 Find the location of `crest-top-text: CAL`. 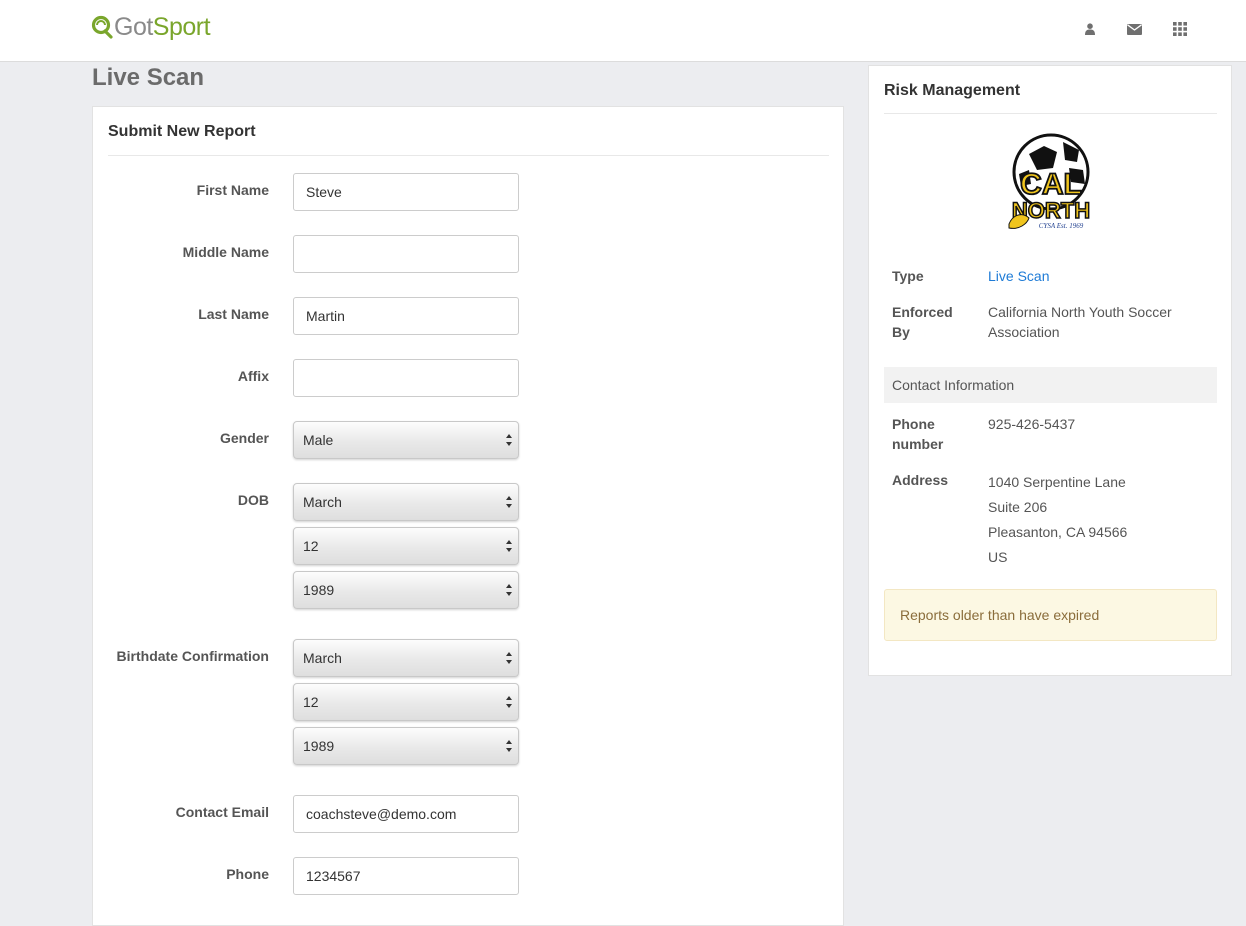

crest-top-text: CAL is located at coordinates (1051, 184).